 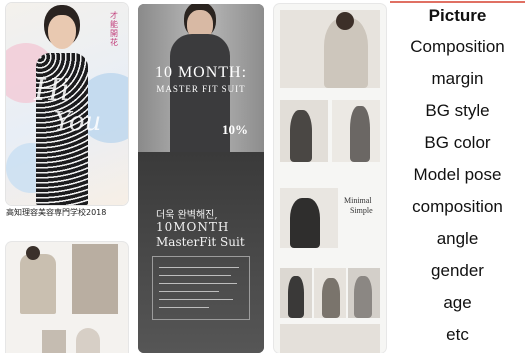 I want to click on criteria-item-composition: Composition, so click(x=457, y=46).